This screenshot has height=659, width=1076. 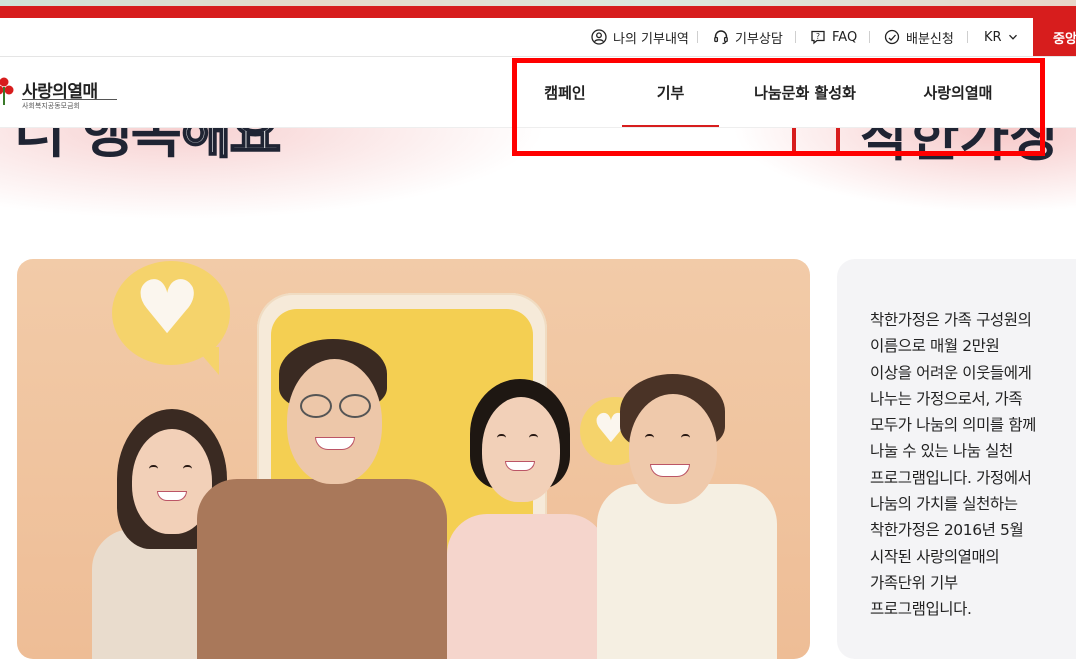 What do you see at coordinates (946, 398) in the screenshot?
I see `description-line: 나누는 가정으로서, 가족` at bounding box center [946, 398].